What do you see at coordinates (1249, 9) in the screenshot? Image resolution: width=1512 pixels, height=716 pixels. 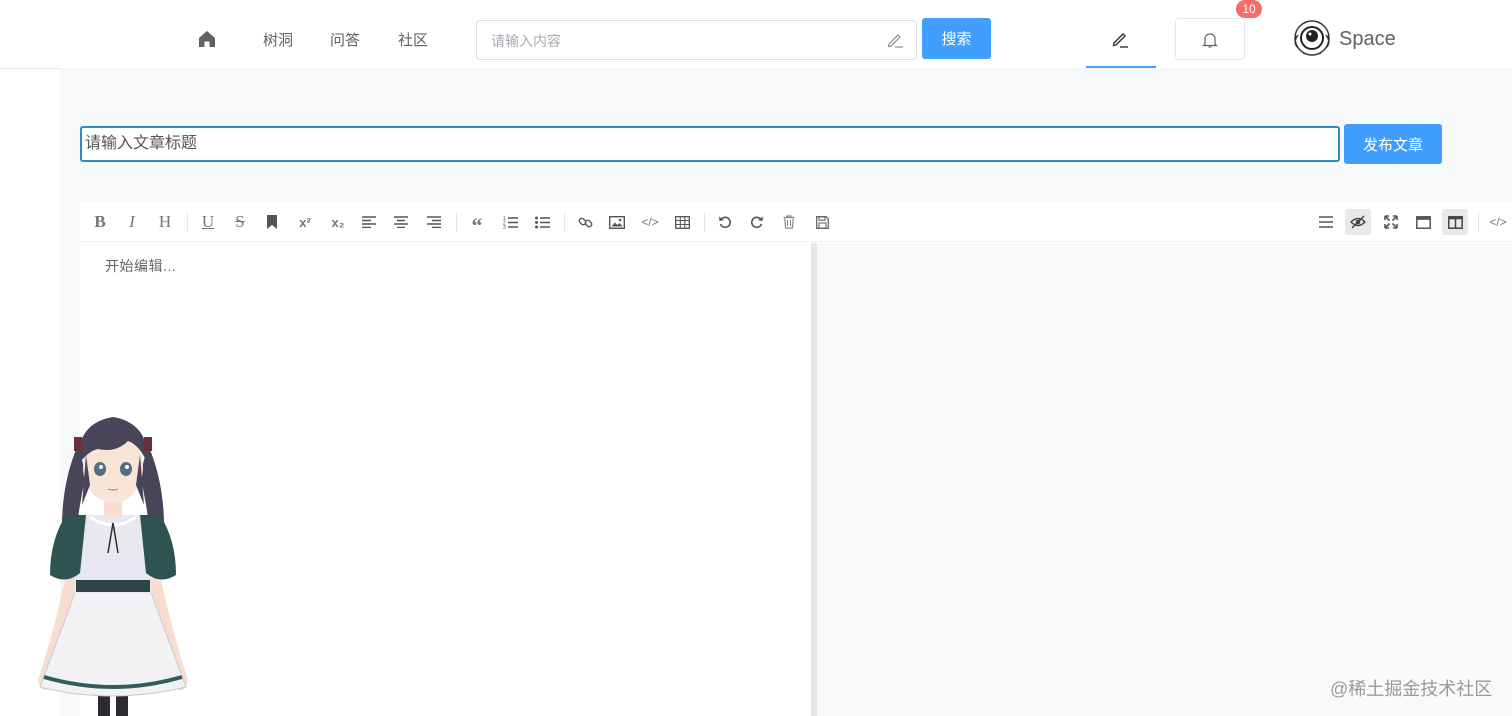 I see `notification-badge: 10` at bounding box center [1249, 9].